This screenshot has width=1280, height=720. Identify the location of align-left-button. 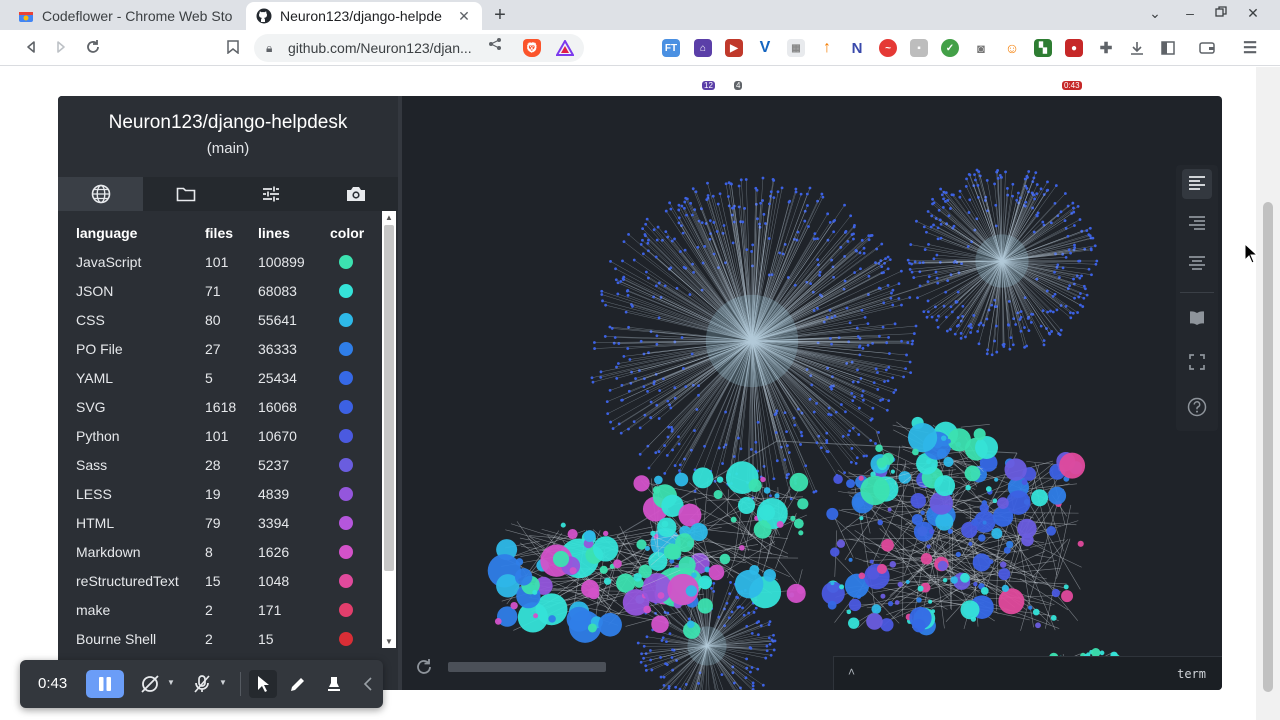
(1197, 184).